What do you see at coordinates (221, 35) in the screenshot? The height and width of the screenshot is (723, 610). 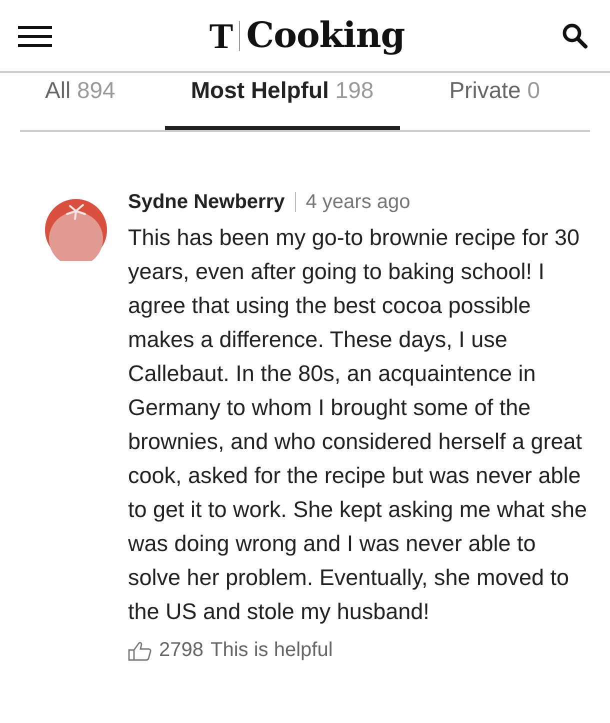 I see `logo-mark: T` at bounding box center [221, 35].